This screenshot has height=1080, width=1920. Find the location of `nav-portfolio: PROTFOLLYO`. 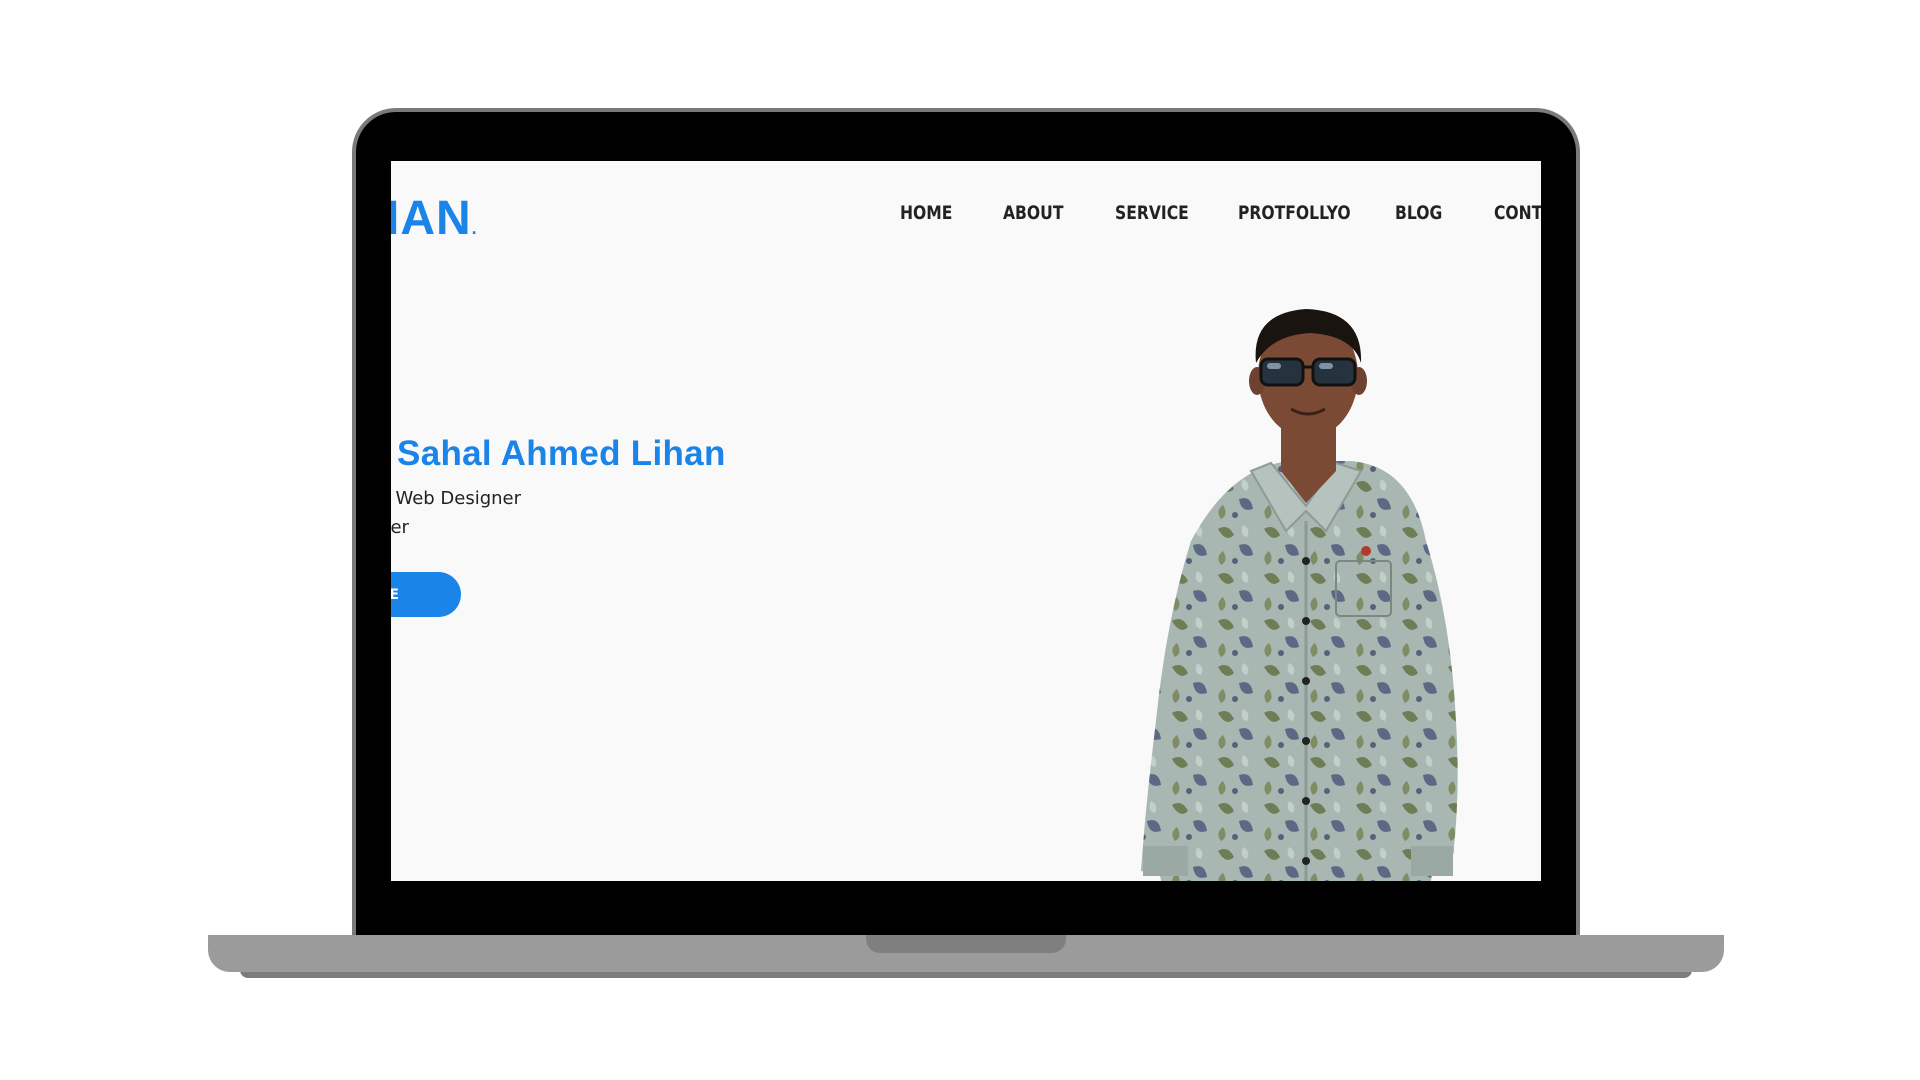

nav-portfolio: PROTFOLLYO is located at coordinates (1294, 213).